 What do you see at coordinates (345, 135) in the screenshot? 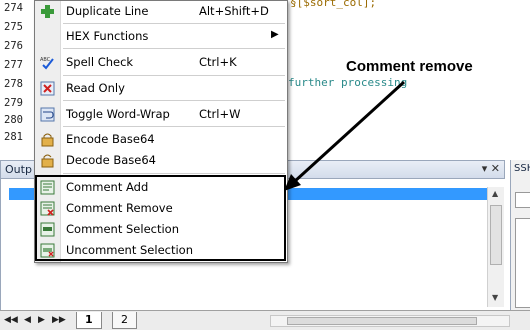
I see `annotation-arrow` at bounding box center [345, 135].